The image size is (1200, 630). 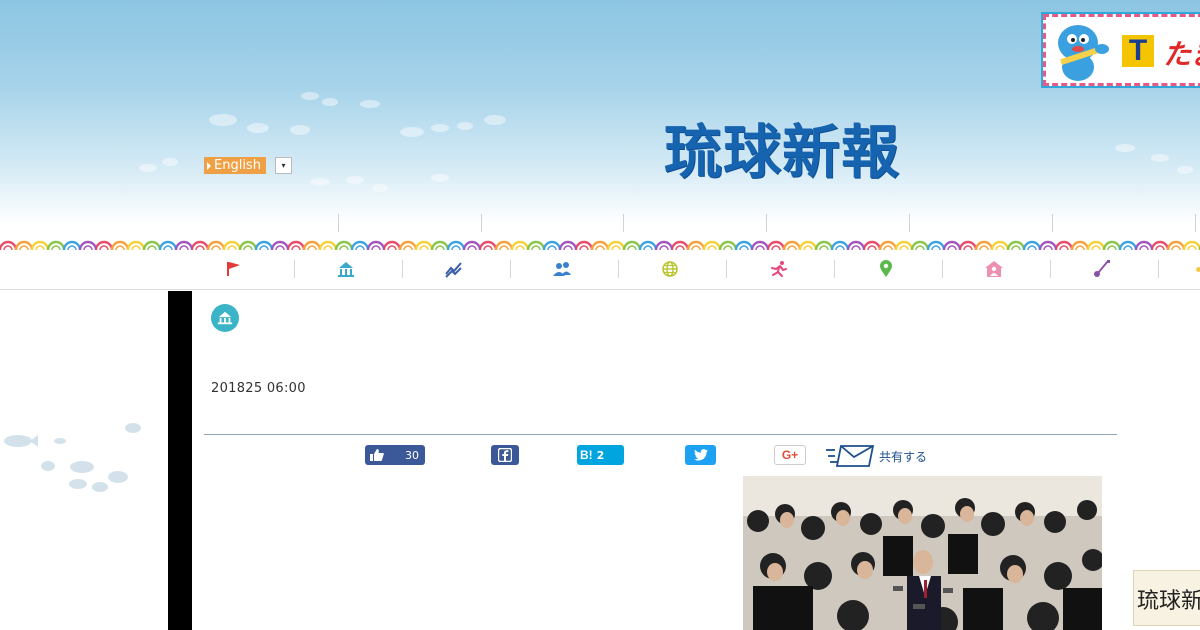 I want to click on nav-item-economy, so click(x=454, y=269).